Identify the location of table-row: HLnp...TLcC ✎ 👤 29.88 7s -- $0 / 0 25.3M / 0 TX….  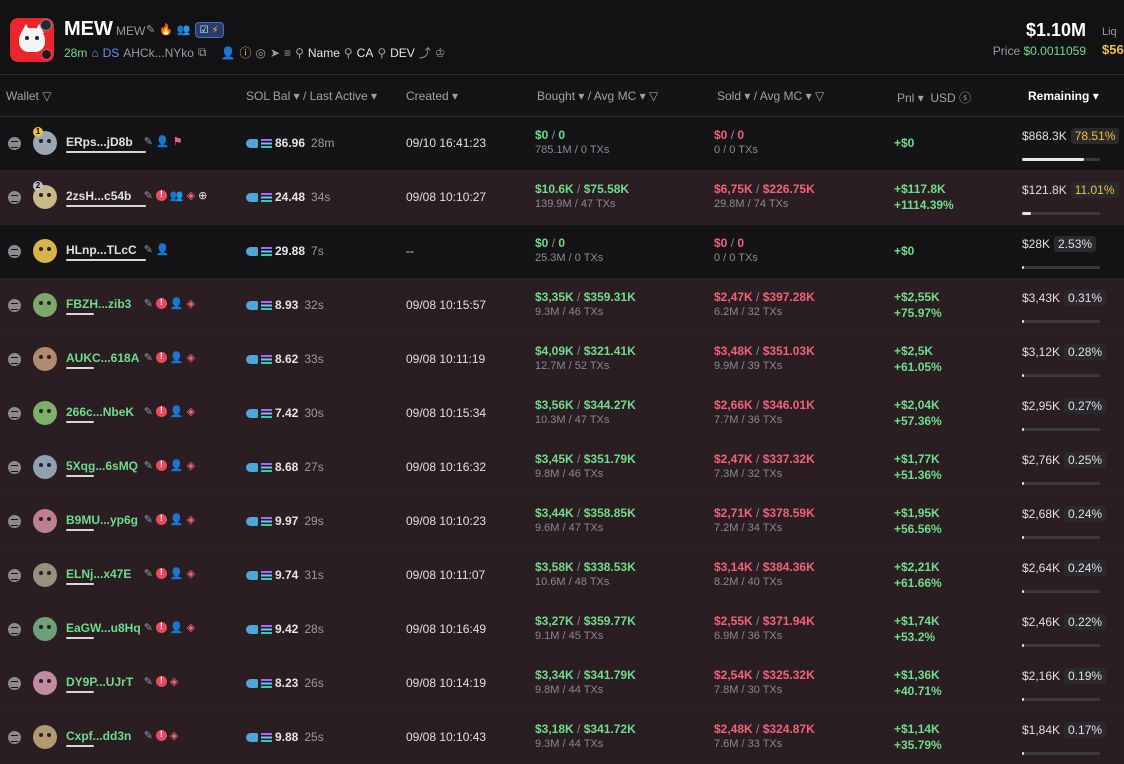
(562, 252).